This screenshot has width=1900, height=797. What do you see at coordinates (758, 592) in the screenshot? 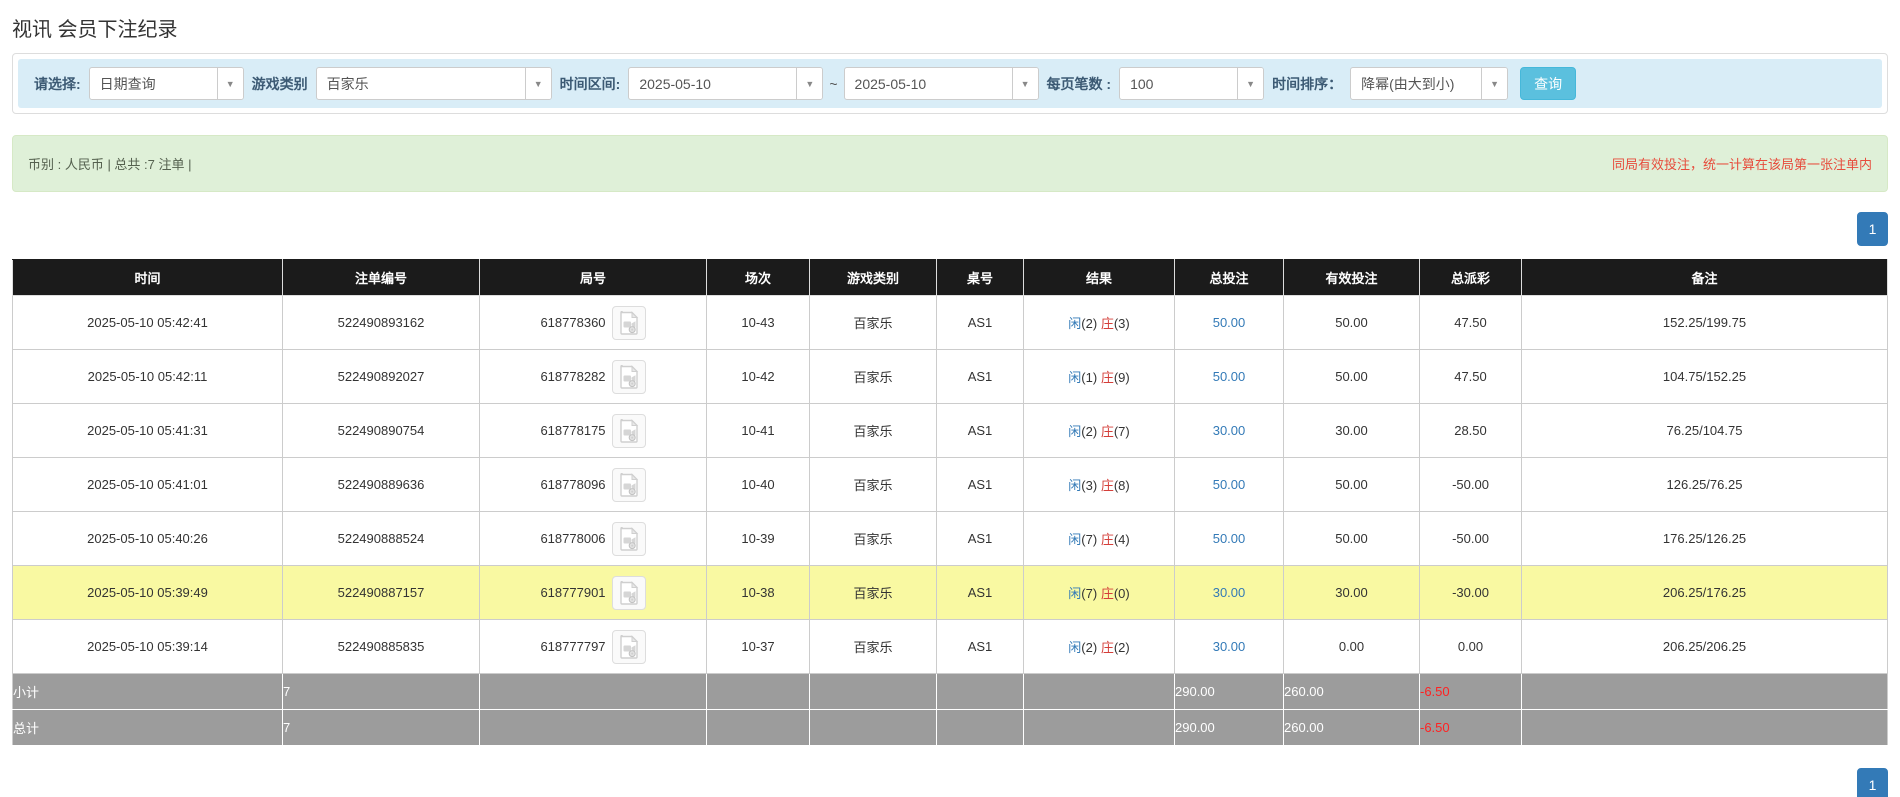
I see `cell-session: 10-38` at bounding box center [758, 592].